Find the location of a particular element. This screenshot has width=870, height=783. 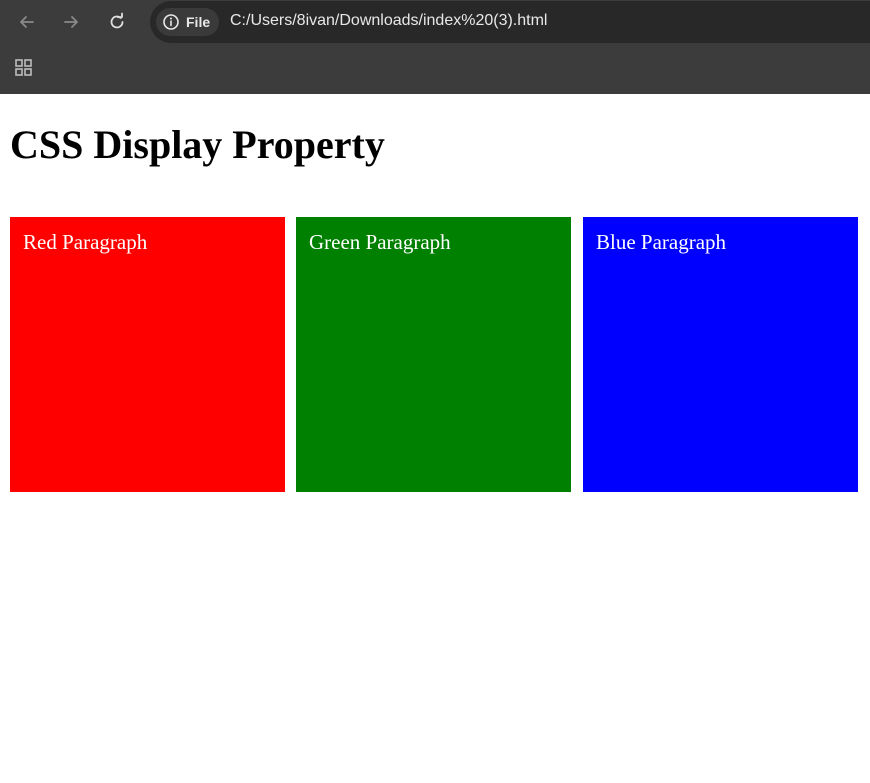

back-button is located at coordinates (27, 22).